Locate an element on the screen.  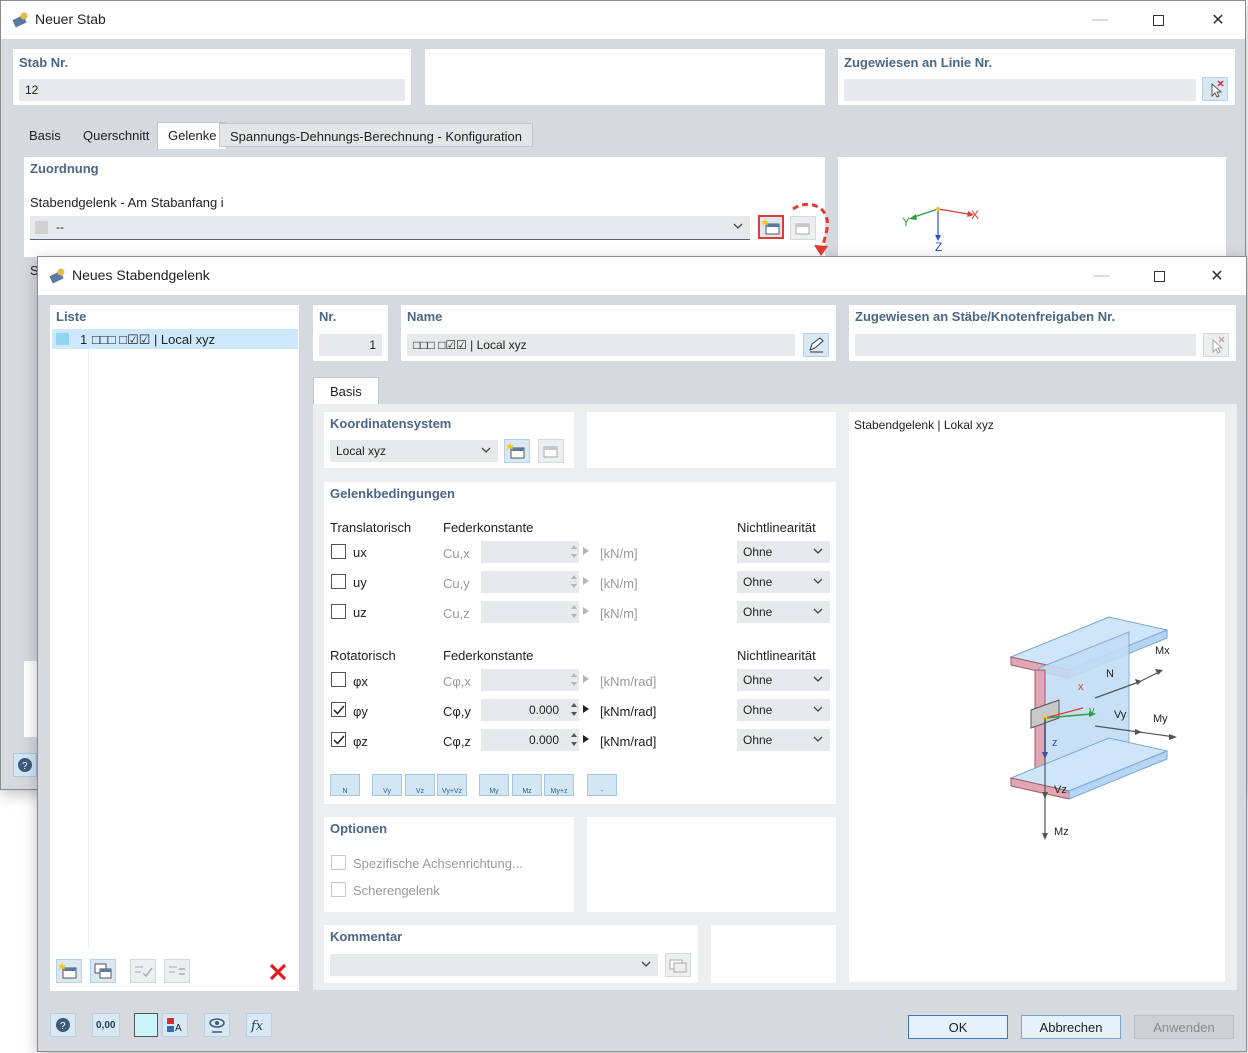
value-cphiz: 0.000 is located at coordinates (530, 740).